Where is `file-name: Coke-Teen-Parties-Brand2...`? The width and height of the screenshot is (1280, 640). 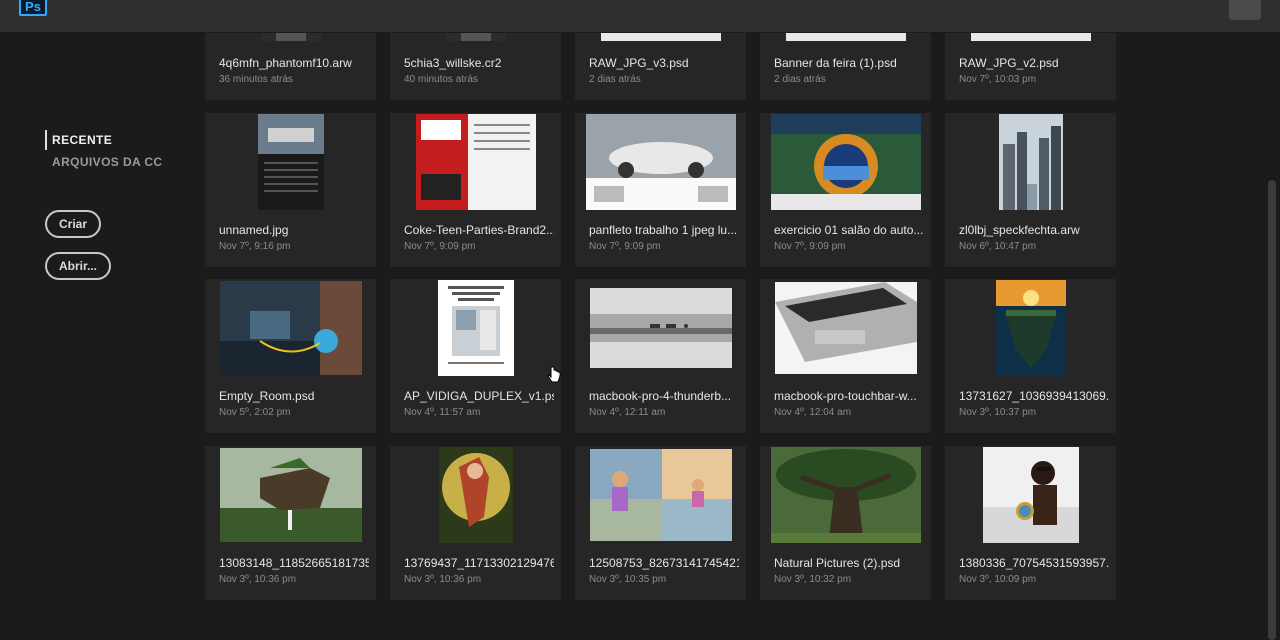
file-name: Coke-Teen-Parties-Brand2... is located at coordinates (479, 230).